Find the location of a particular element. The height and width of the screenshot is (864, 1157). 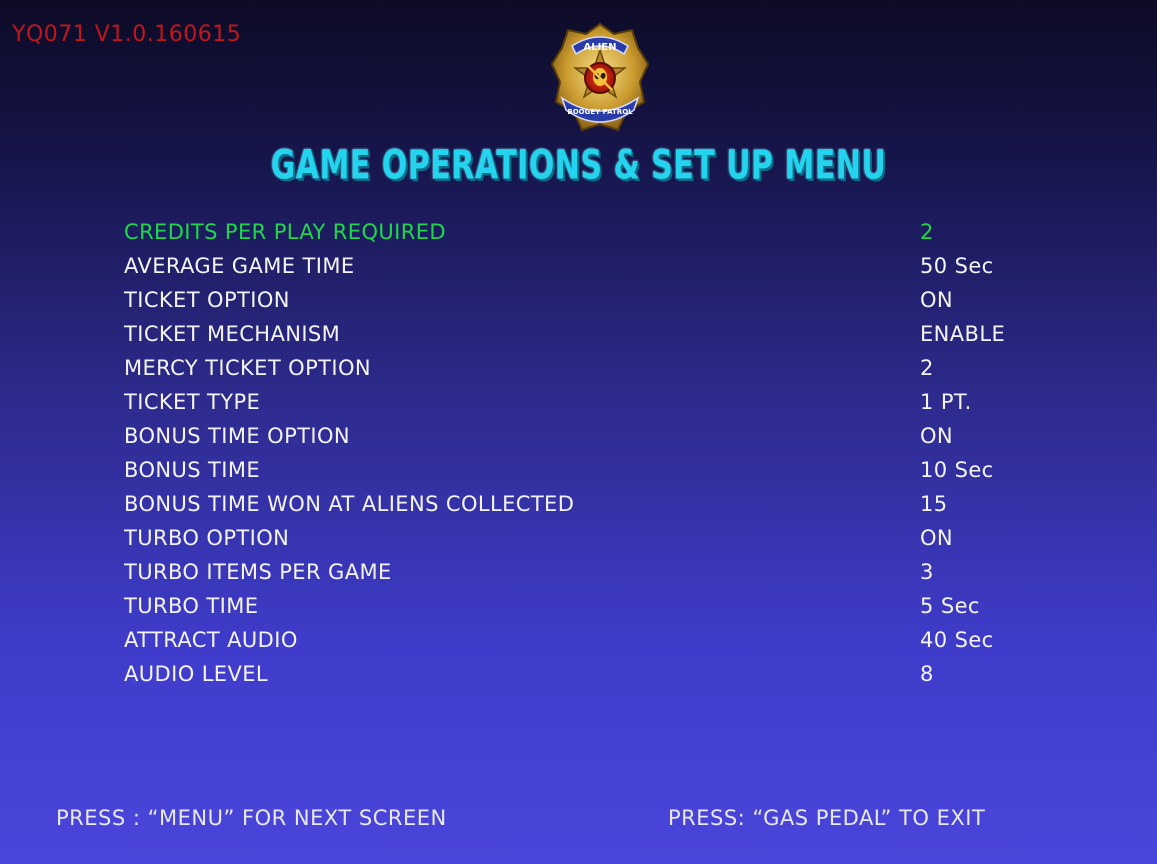

setting-label: AVERAGE GAME TIME is located at coordinates (239, 266).